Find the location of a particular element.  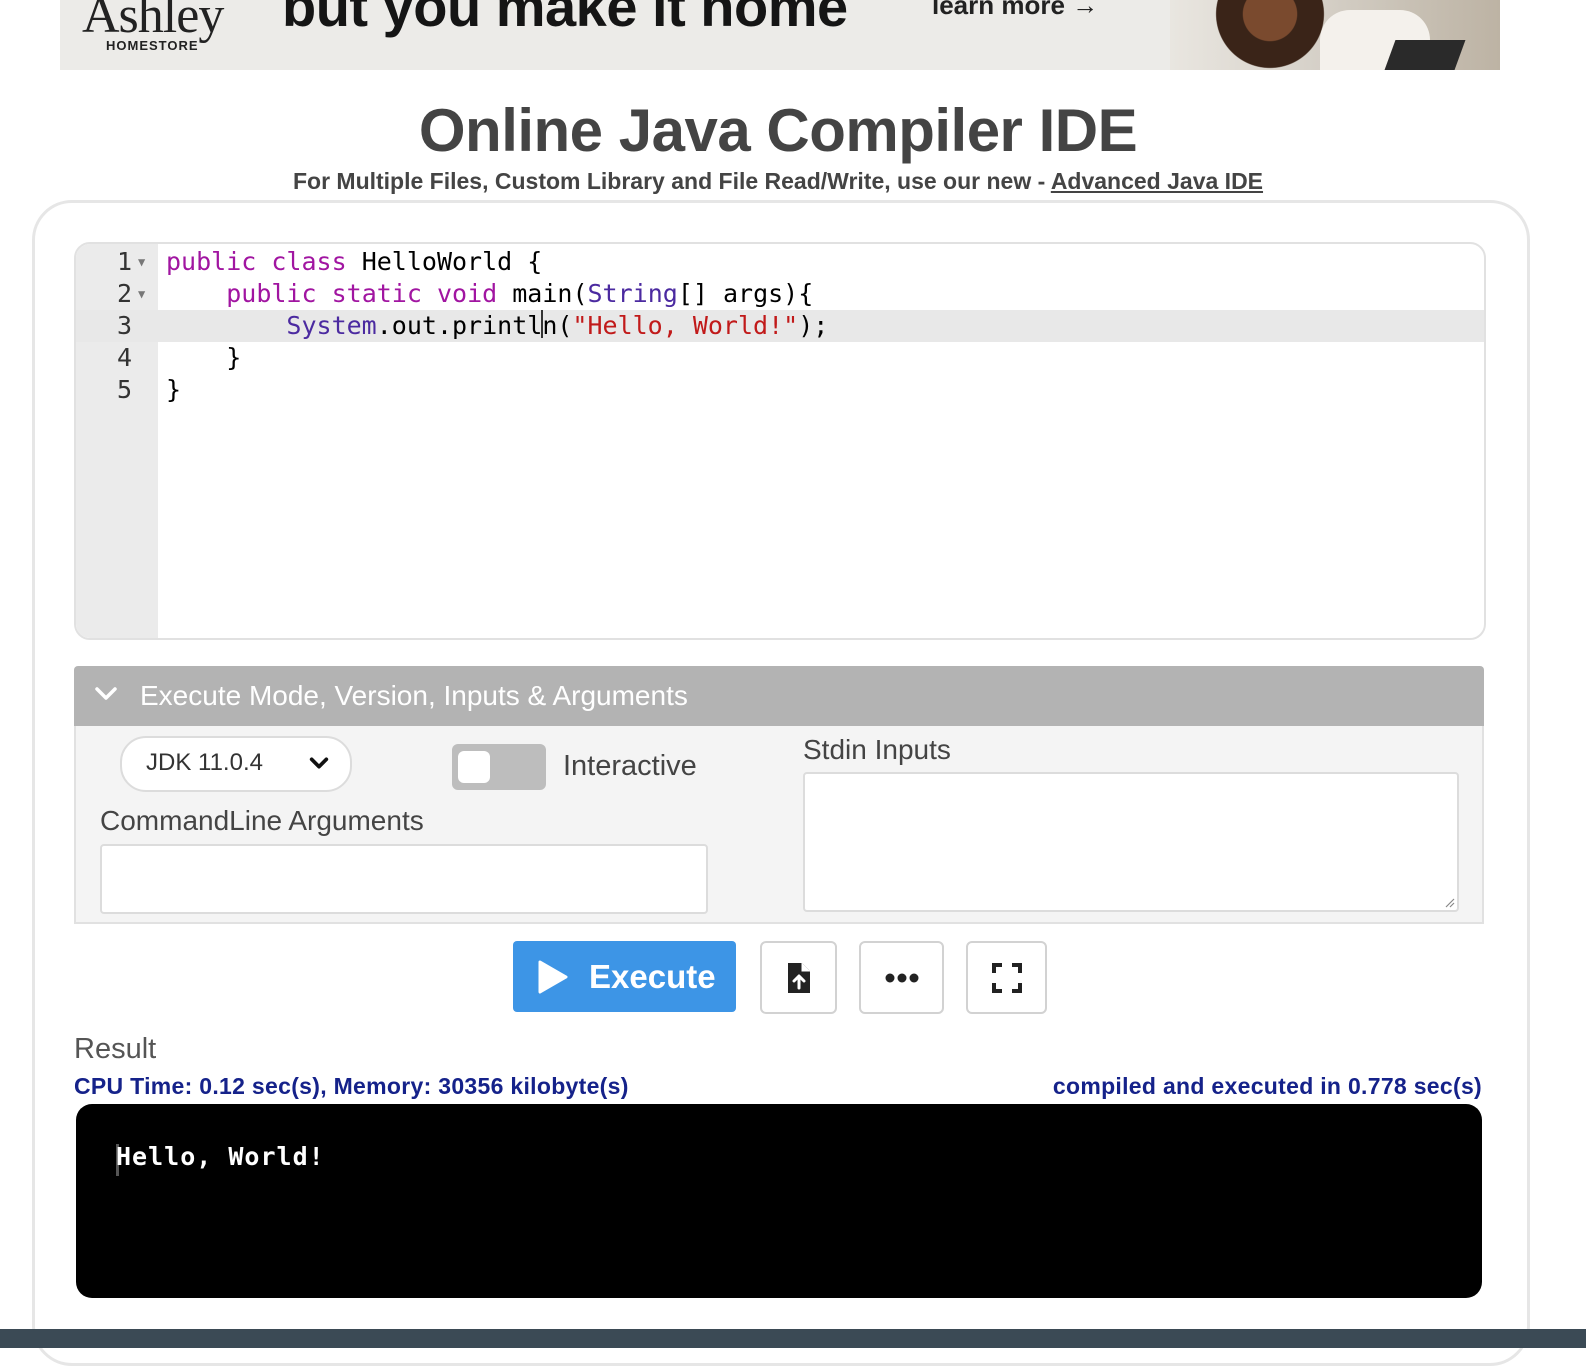

upload-file-button is located at coordinates (798, 977).